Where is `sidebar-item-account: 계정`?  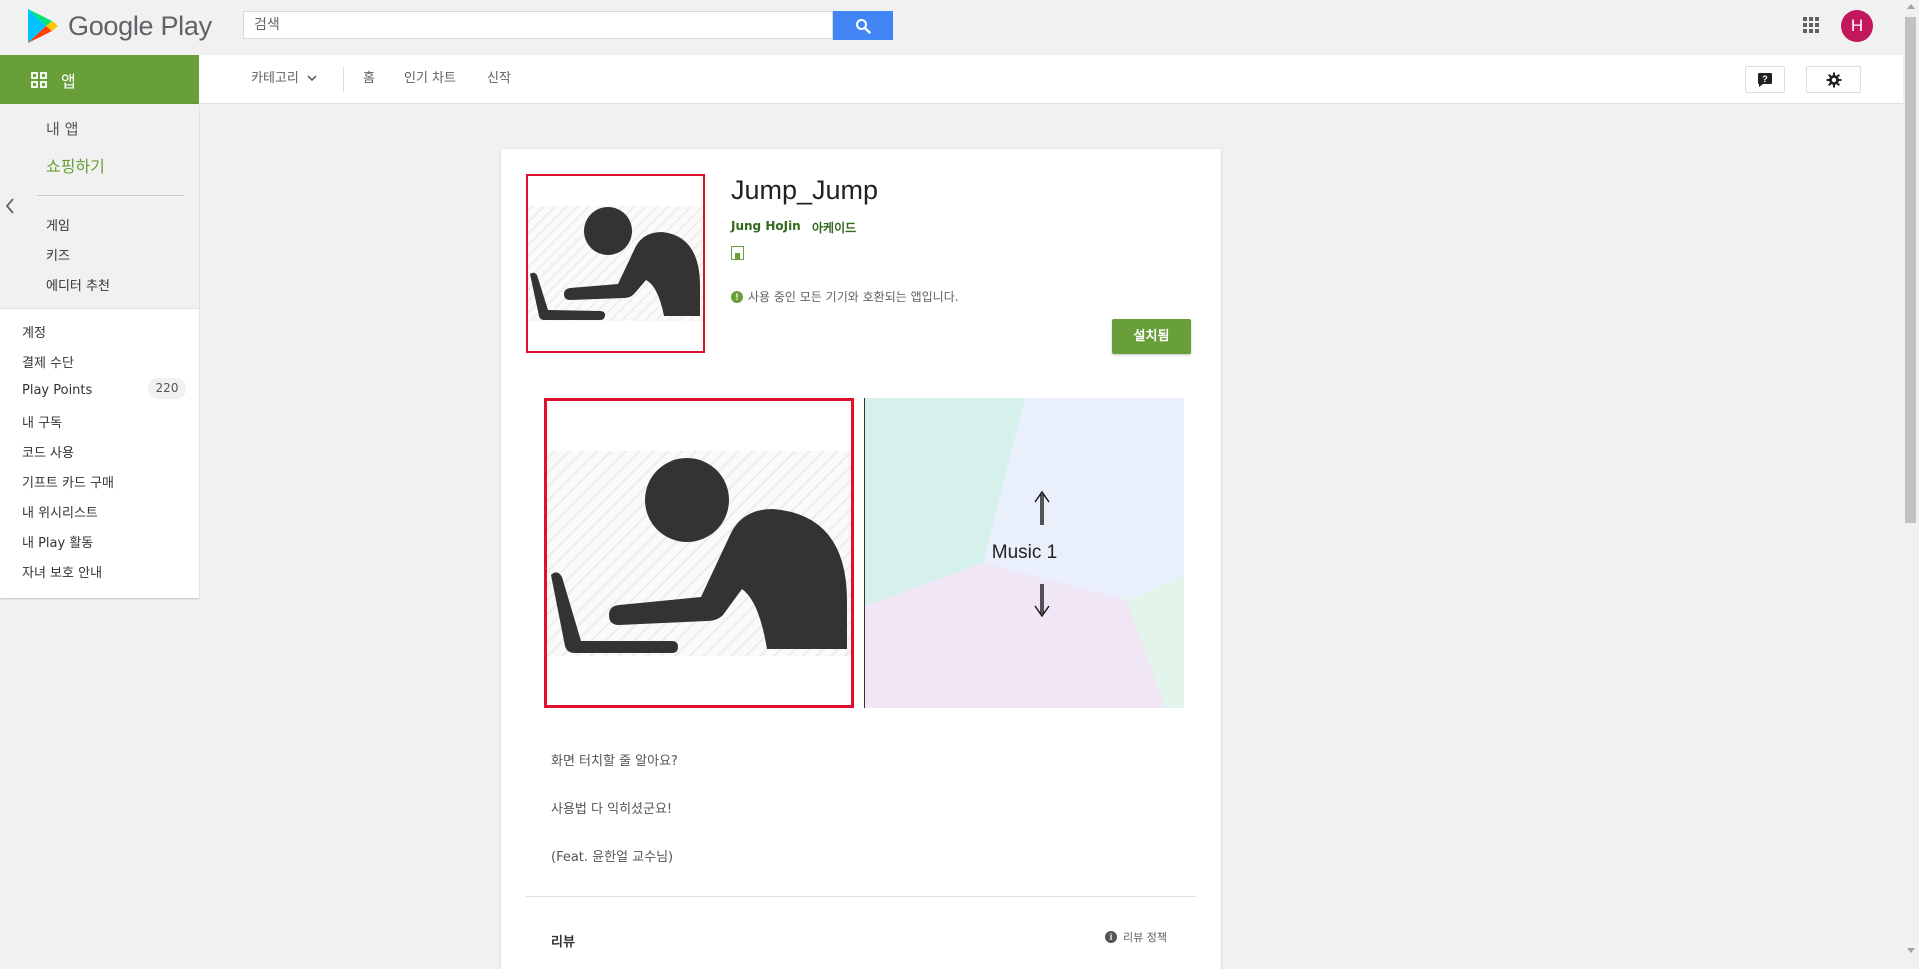
sidebar-item-account: 계정 is located at coordinates (34, 331).